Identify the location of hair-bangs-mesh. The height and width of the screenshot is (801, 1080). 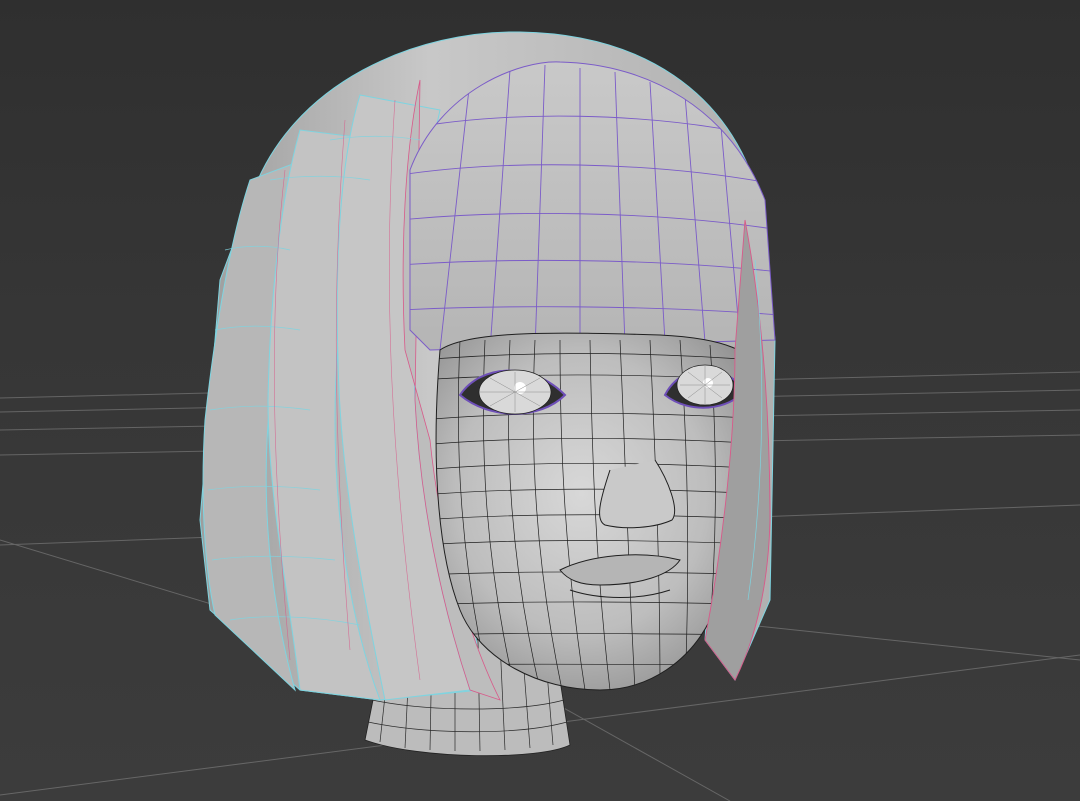
(592, 206).